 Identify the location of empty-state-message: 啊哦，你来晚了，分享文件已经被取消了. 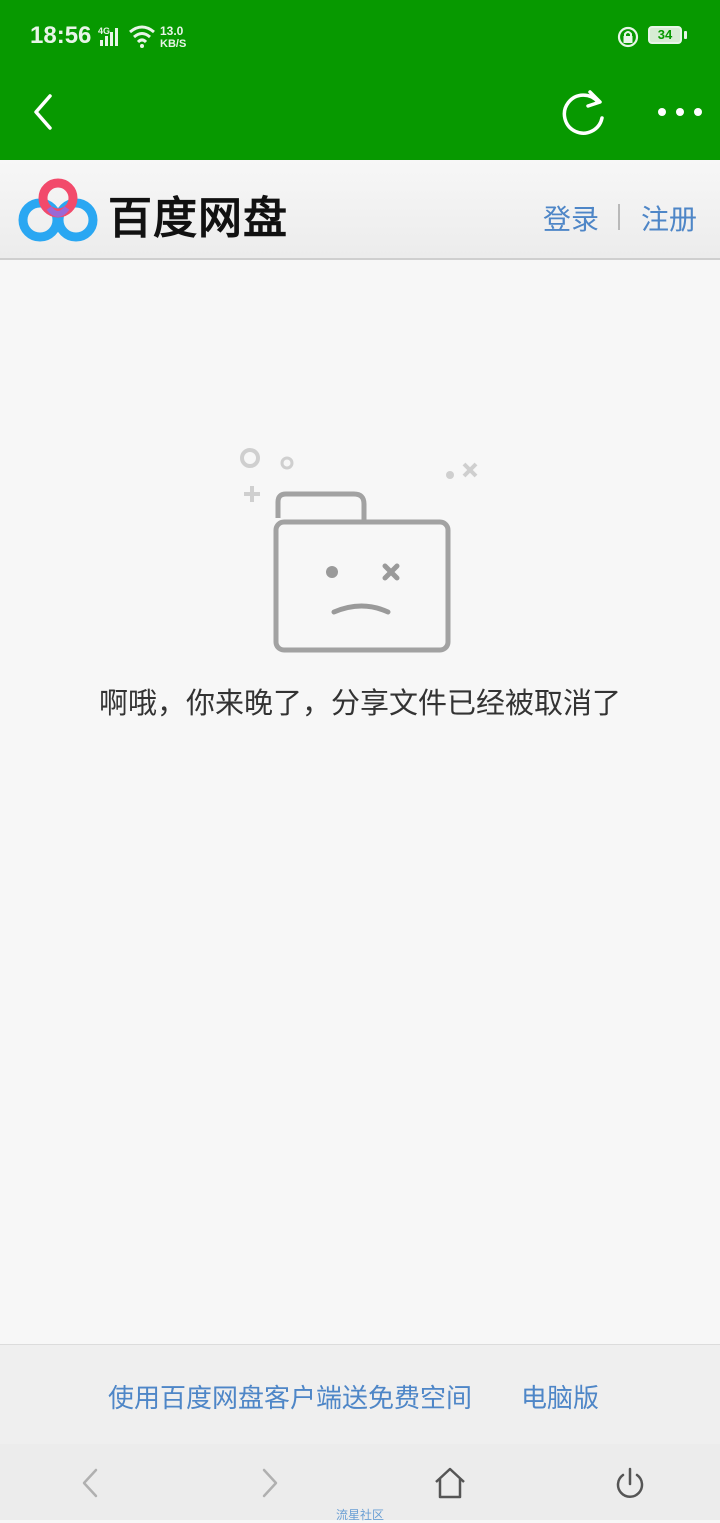
(359, 703).